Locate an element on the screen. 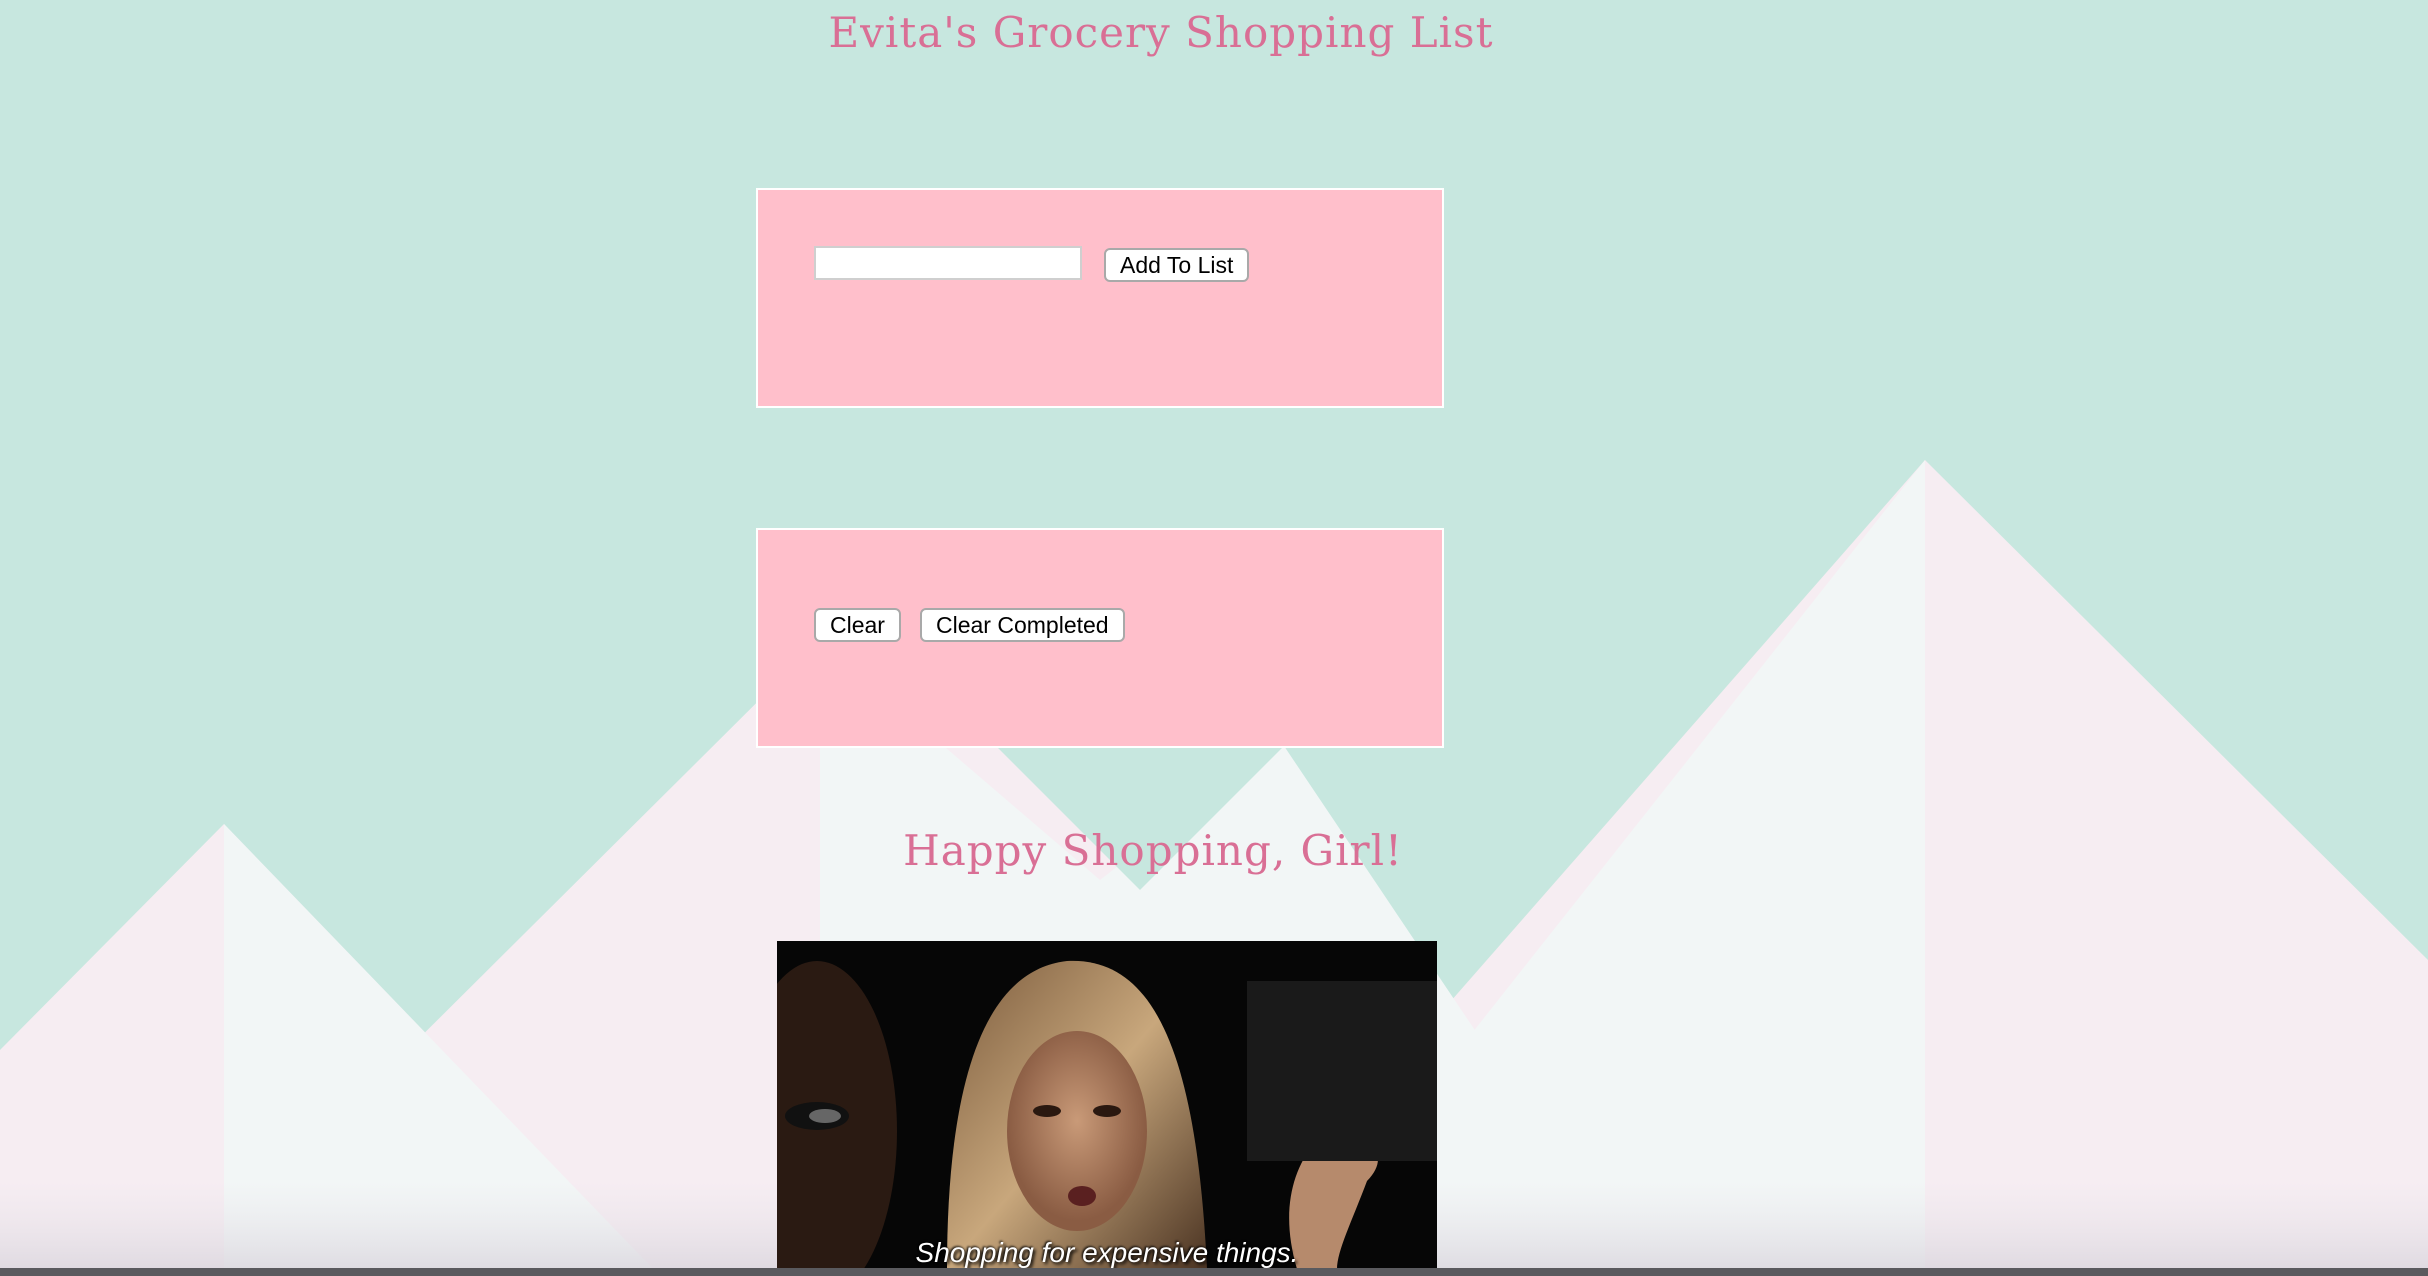 This screenshot has width=2428, height=1276. add-to-list-button: Add To List is located at coordinates (1177, 265).